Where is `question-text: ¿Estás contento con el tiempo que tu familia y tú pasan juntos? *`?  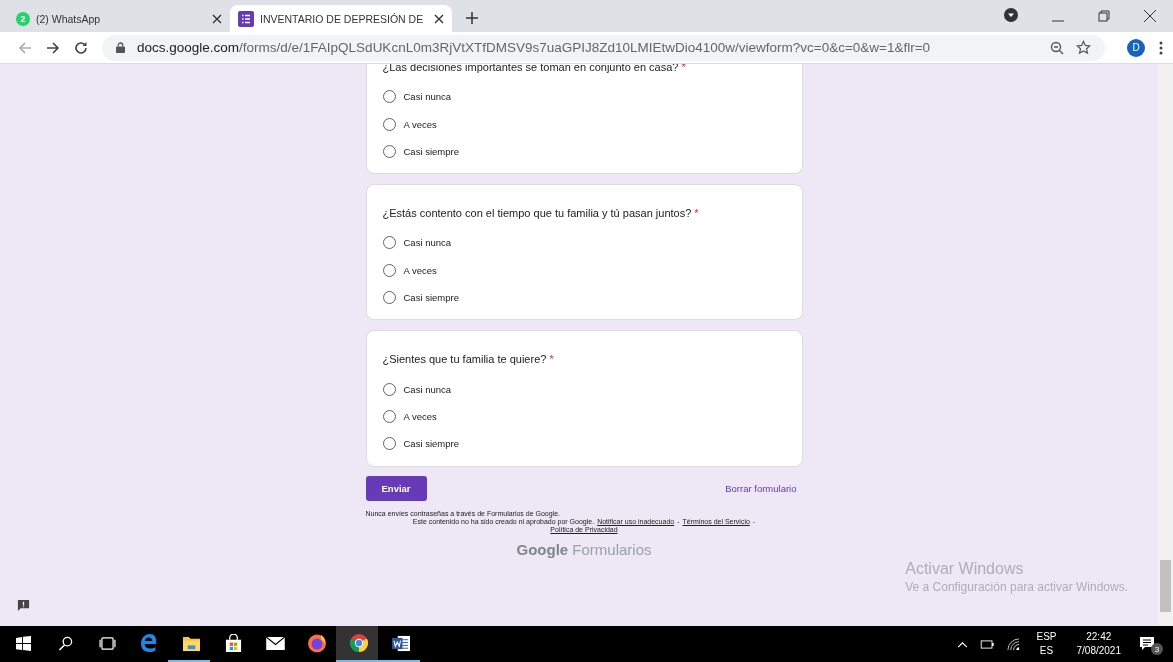
question-text: ¿Estás contento con el tiempo que tu familia y tú pasan juntos? * is located at coordinates (541, 213).